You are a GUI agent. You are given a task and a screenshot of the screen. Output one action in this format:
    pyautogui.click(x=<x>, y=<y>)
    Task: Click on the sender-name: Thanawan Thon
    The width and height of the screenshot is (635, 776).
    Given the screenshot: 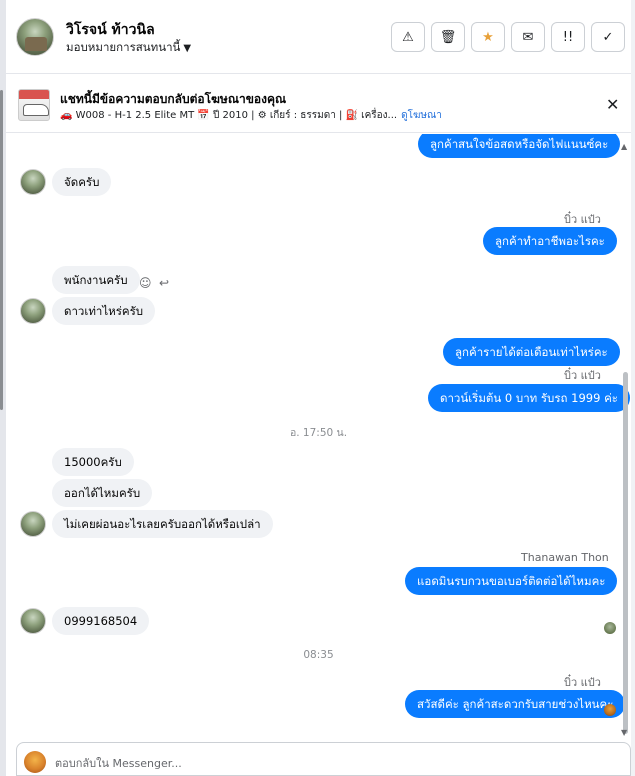 What is the action you would take?
    pyautogui.click(x=565, y=557)
    